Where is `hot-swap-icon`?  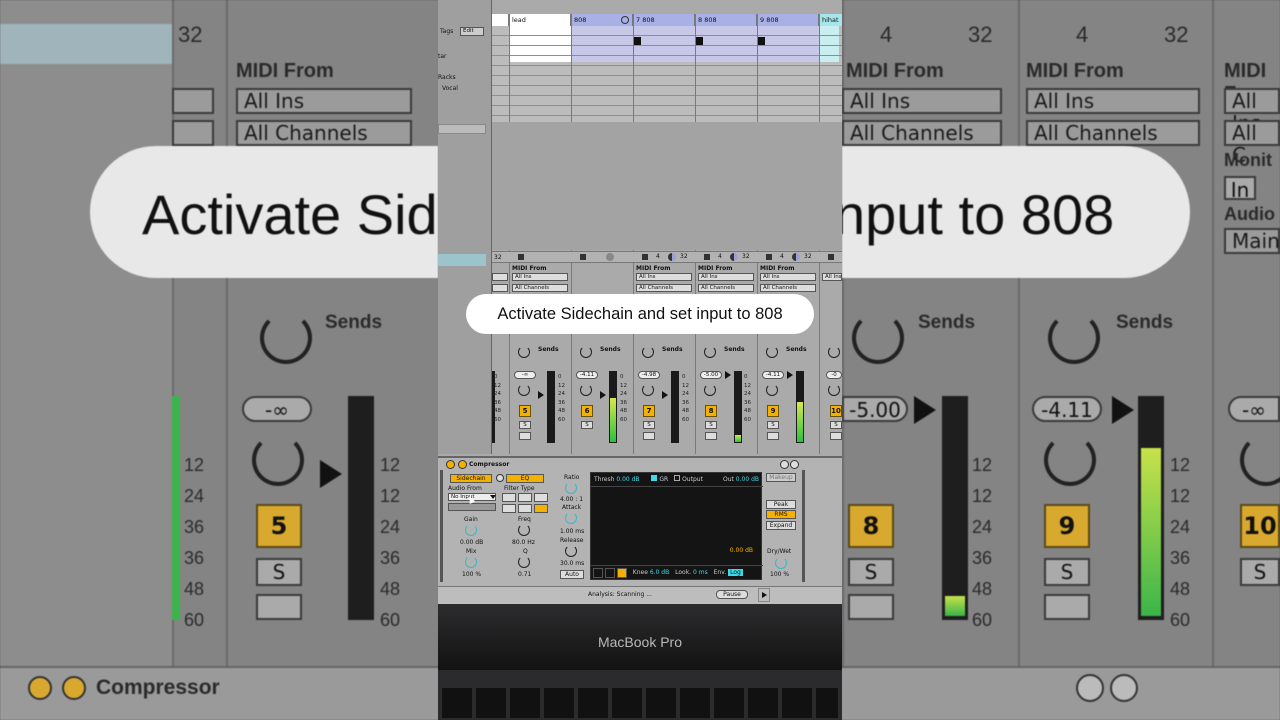 hot-swap-icon is located at coordinates (784, 464).